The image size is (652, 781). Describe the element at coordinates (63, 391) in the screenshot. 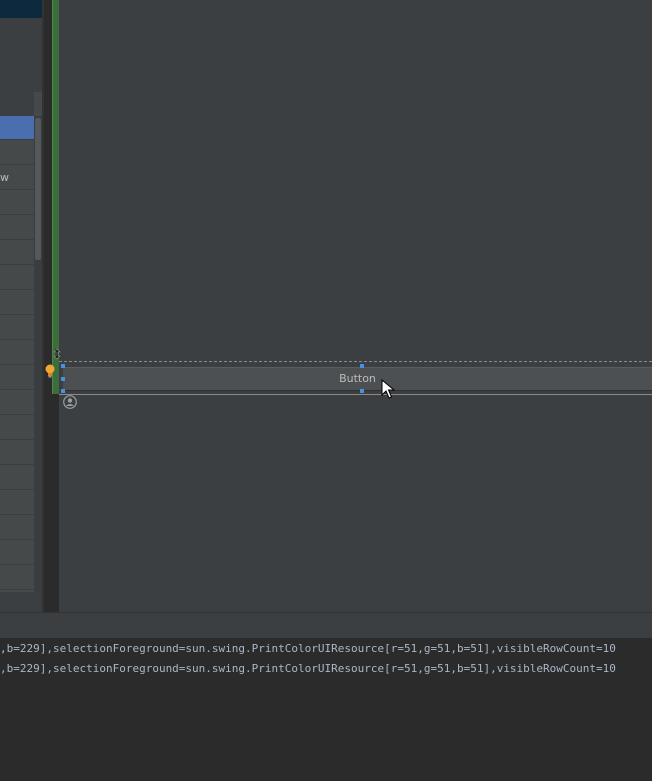

I see `selection-handle-bottom-left` at that location.